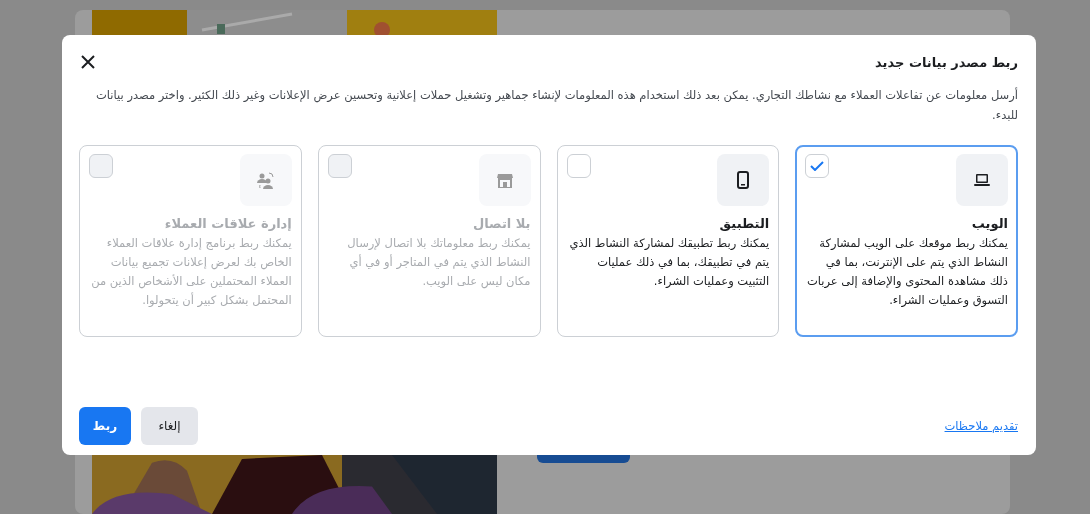 The width and height of the screenshot is (1090, 514). What do you see at coordinates (583, 459) in the screenshot?
I see `background-button` at bounding box center [583, 459].